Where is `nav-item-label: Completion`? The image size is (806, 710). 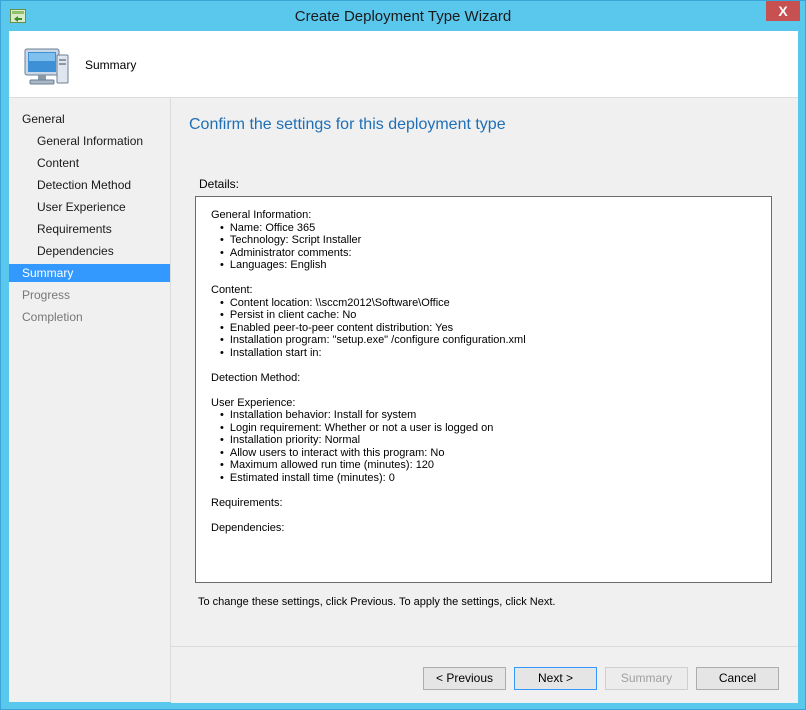
nav-item-label: Completion is located at coordinates (52, 317).